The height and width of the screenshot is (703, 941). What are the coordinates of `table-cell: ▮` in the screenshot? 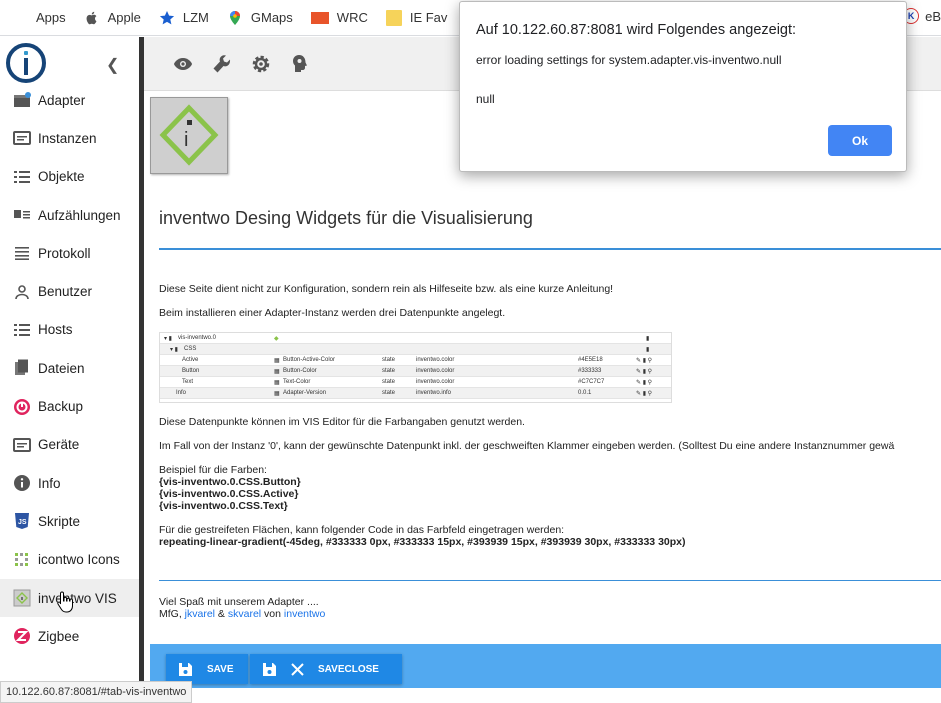 It's located at (648, 339).